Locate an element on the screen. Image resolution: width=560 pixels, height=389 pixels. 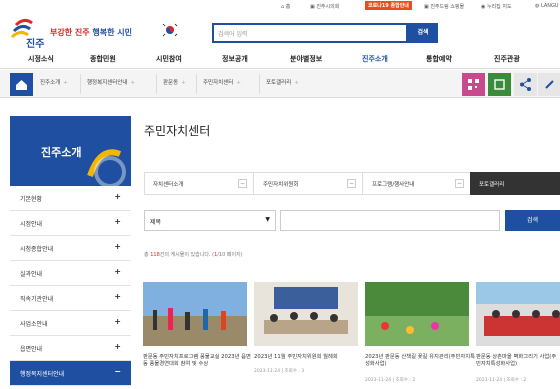
util-corona-link: 코로나19 종합안내 is located at coordinates (388, 5).